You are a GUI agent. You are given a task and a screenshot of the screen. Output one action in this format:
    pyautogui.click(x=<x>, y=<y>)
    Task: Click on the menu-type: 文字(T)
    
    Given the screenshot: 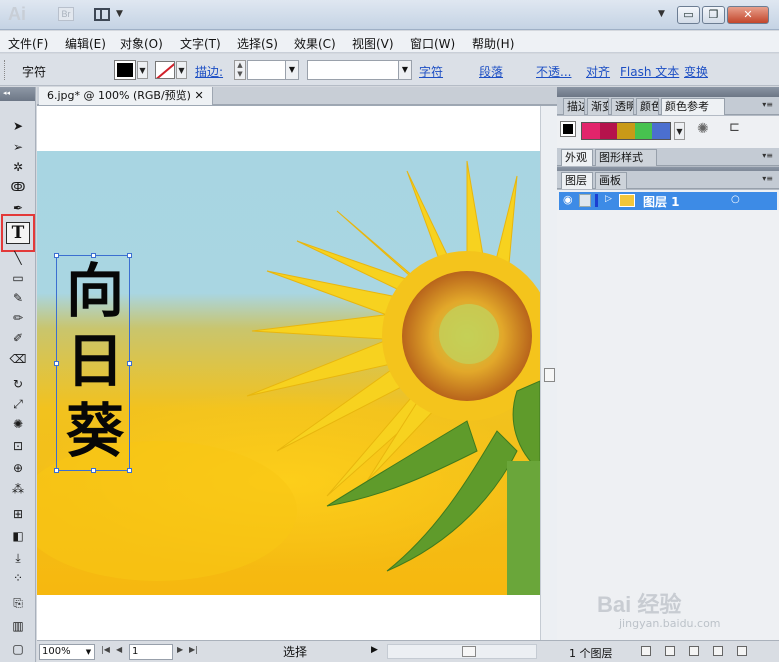 What is the action you would take?
    pyautogui.click(x=200, y=43)
    